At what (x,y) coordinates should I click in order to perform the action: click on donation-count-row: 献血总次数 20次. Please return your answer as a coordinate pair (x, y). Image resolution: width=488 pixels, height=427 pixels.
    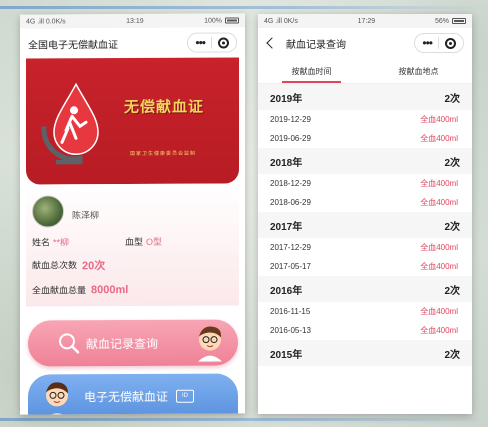
    Looking at the image, I should click on (132, 264).